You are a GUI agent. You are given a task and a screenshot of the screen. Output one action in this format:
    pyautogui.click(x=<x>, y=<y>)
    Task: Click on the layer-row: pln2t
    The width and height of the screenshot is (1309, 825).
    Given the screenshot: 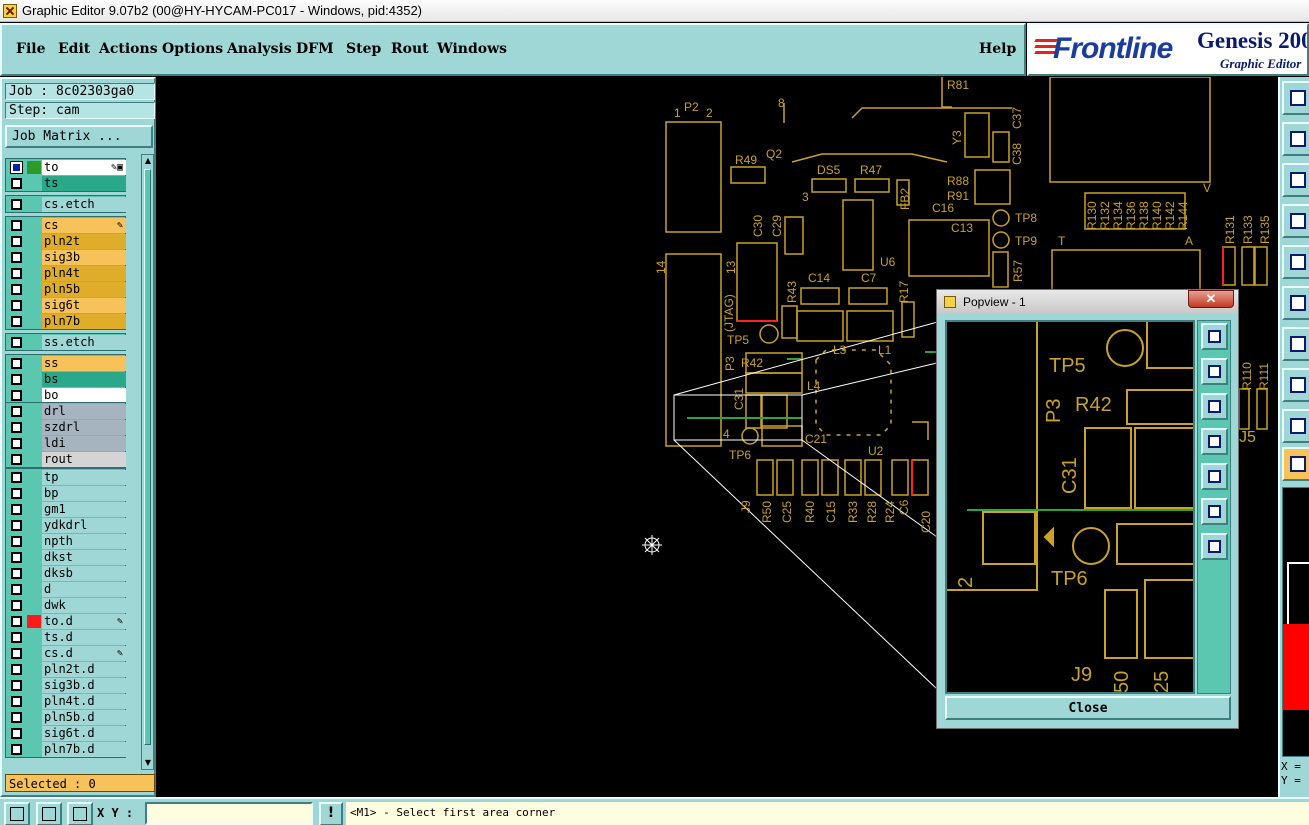 What is the action you would take?
    pyautogui.click(x=66, y=241)
    